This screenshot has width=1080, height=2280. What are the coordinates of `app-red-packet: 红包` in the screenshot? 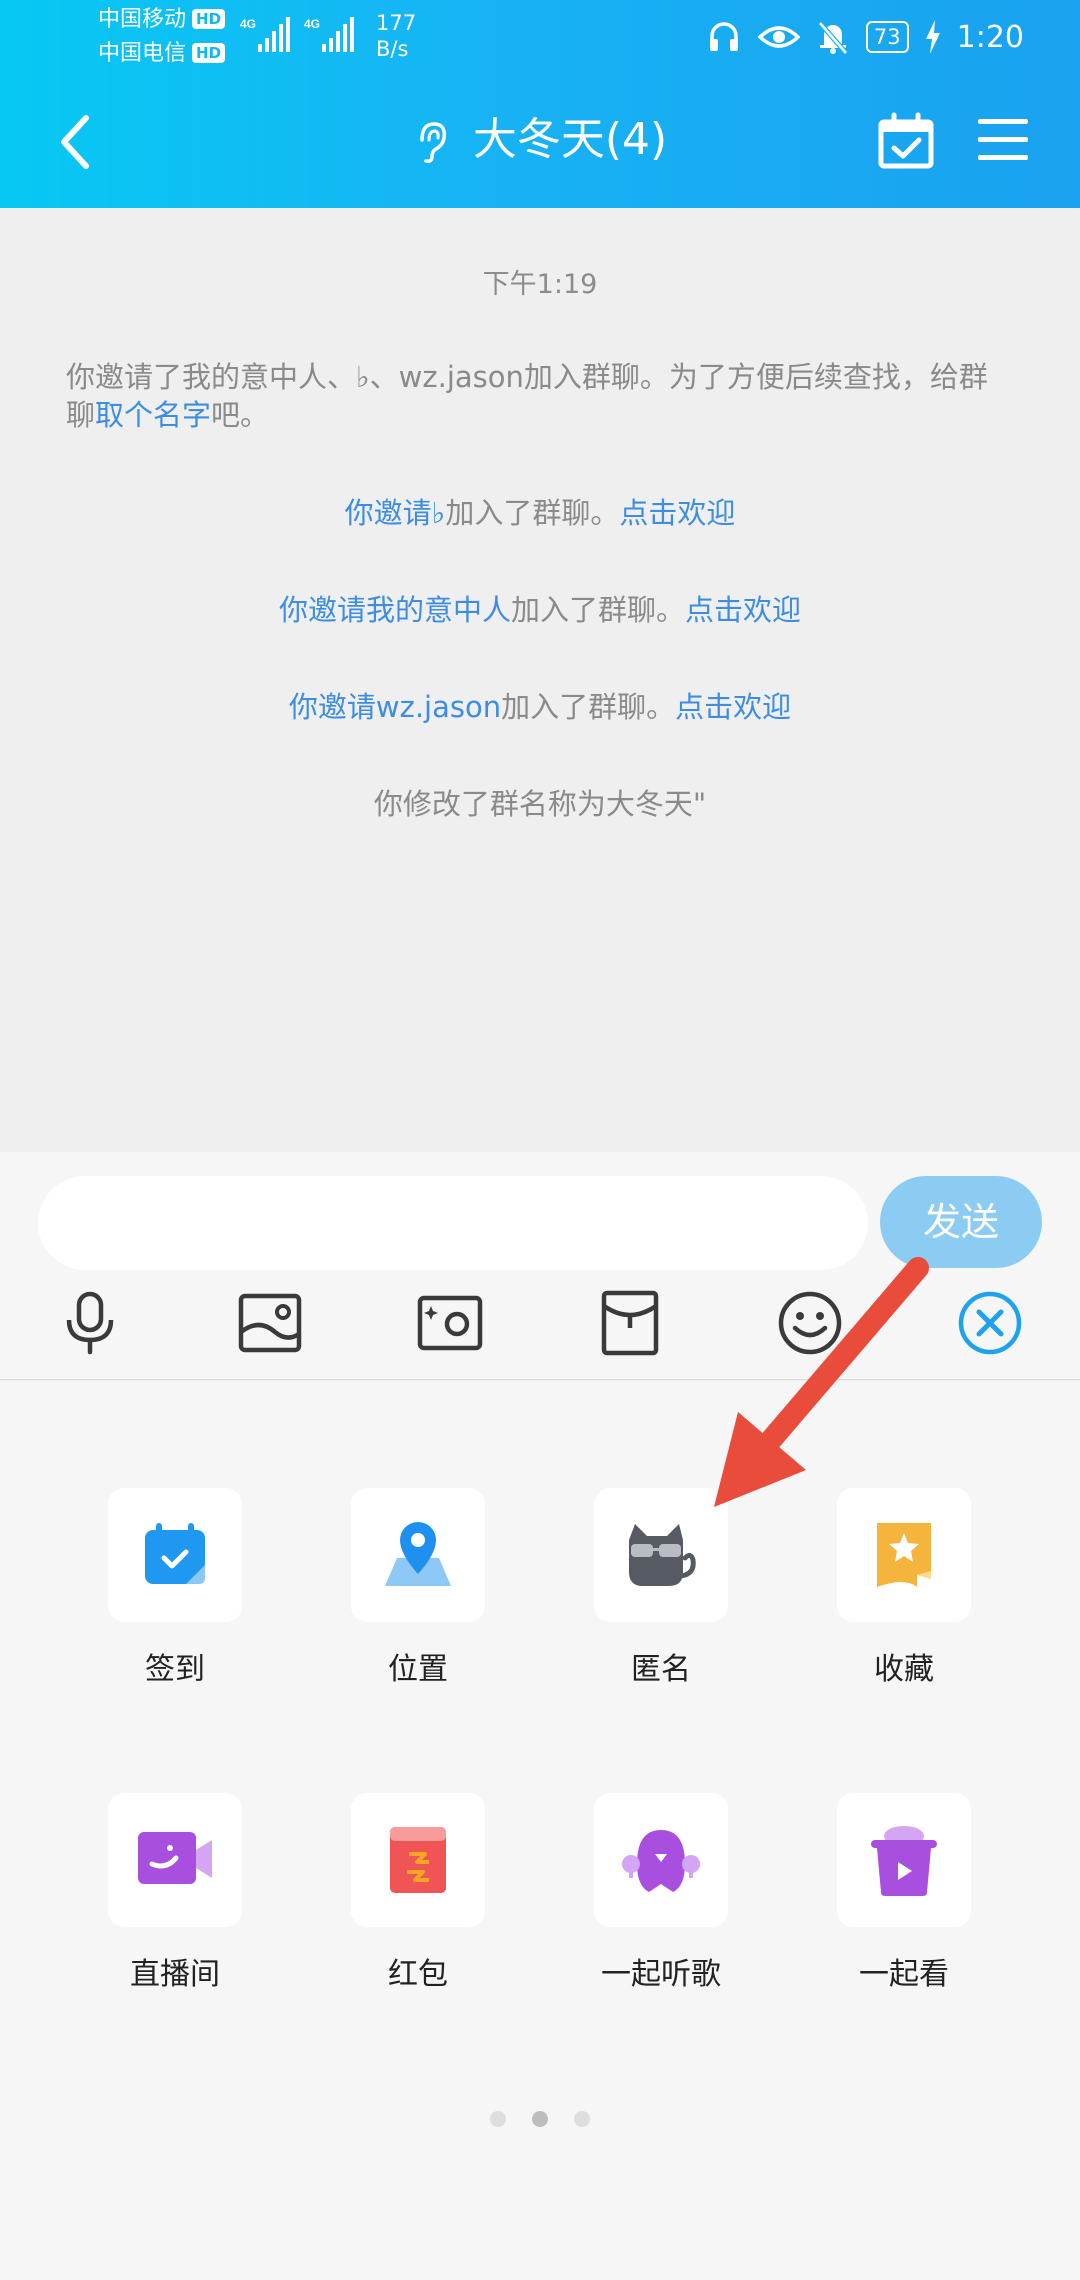 It's located at (418, 1893).